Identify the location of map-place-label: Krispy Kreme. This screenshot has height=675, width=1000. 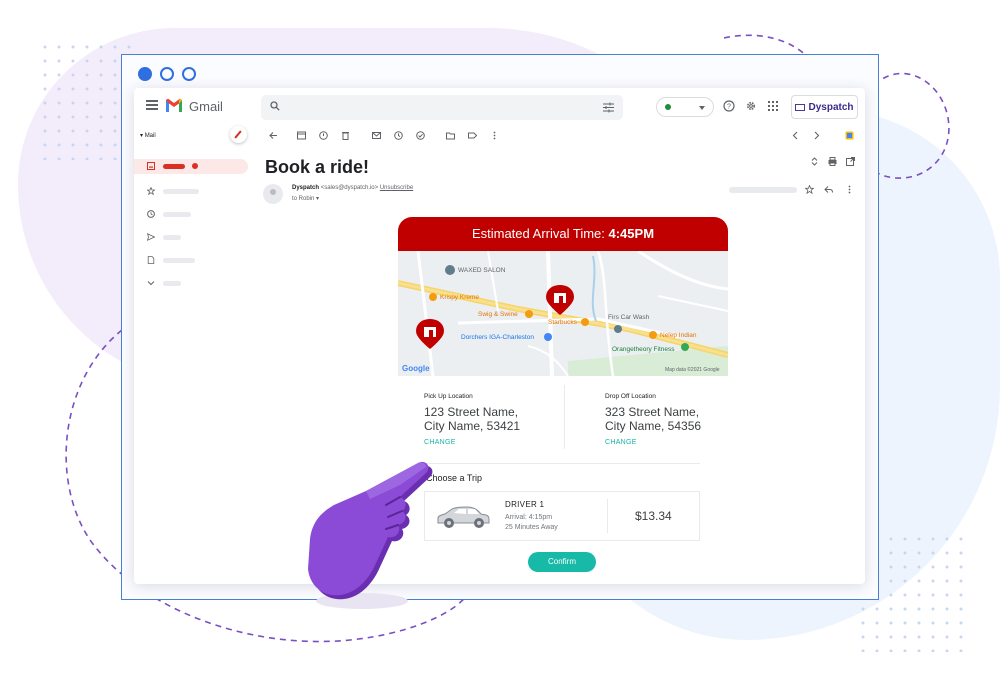
(460, 297).